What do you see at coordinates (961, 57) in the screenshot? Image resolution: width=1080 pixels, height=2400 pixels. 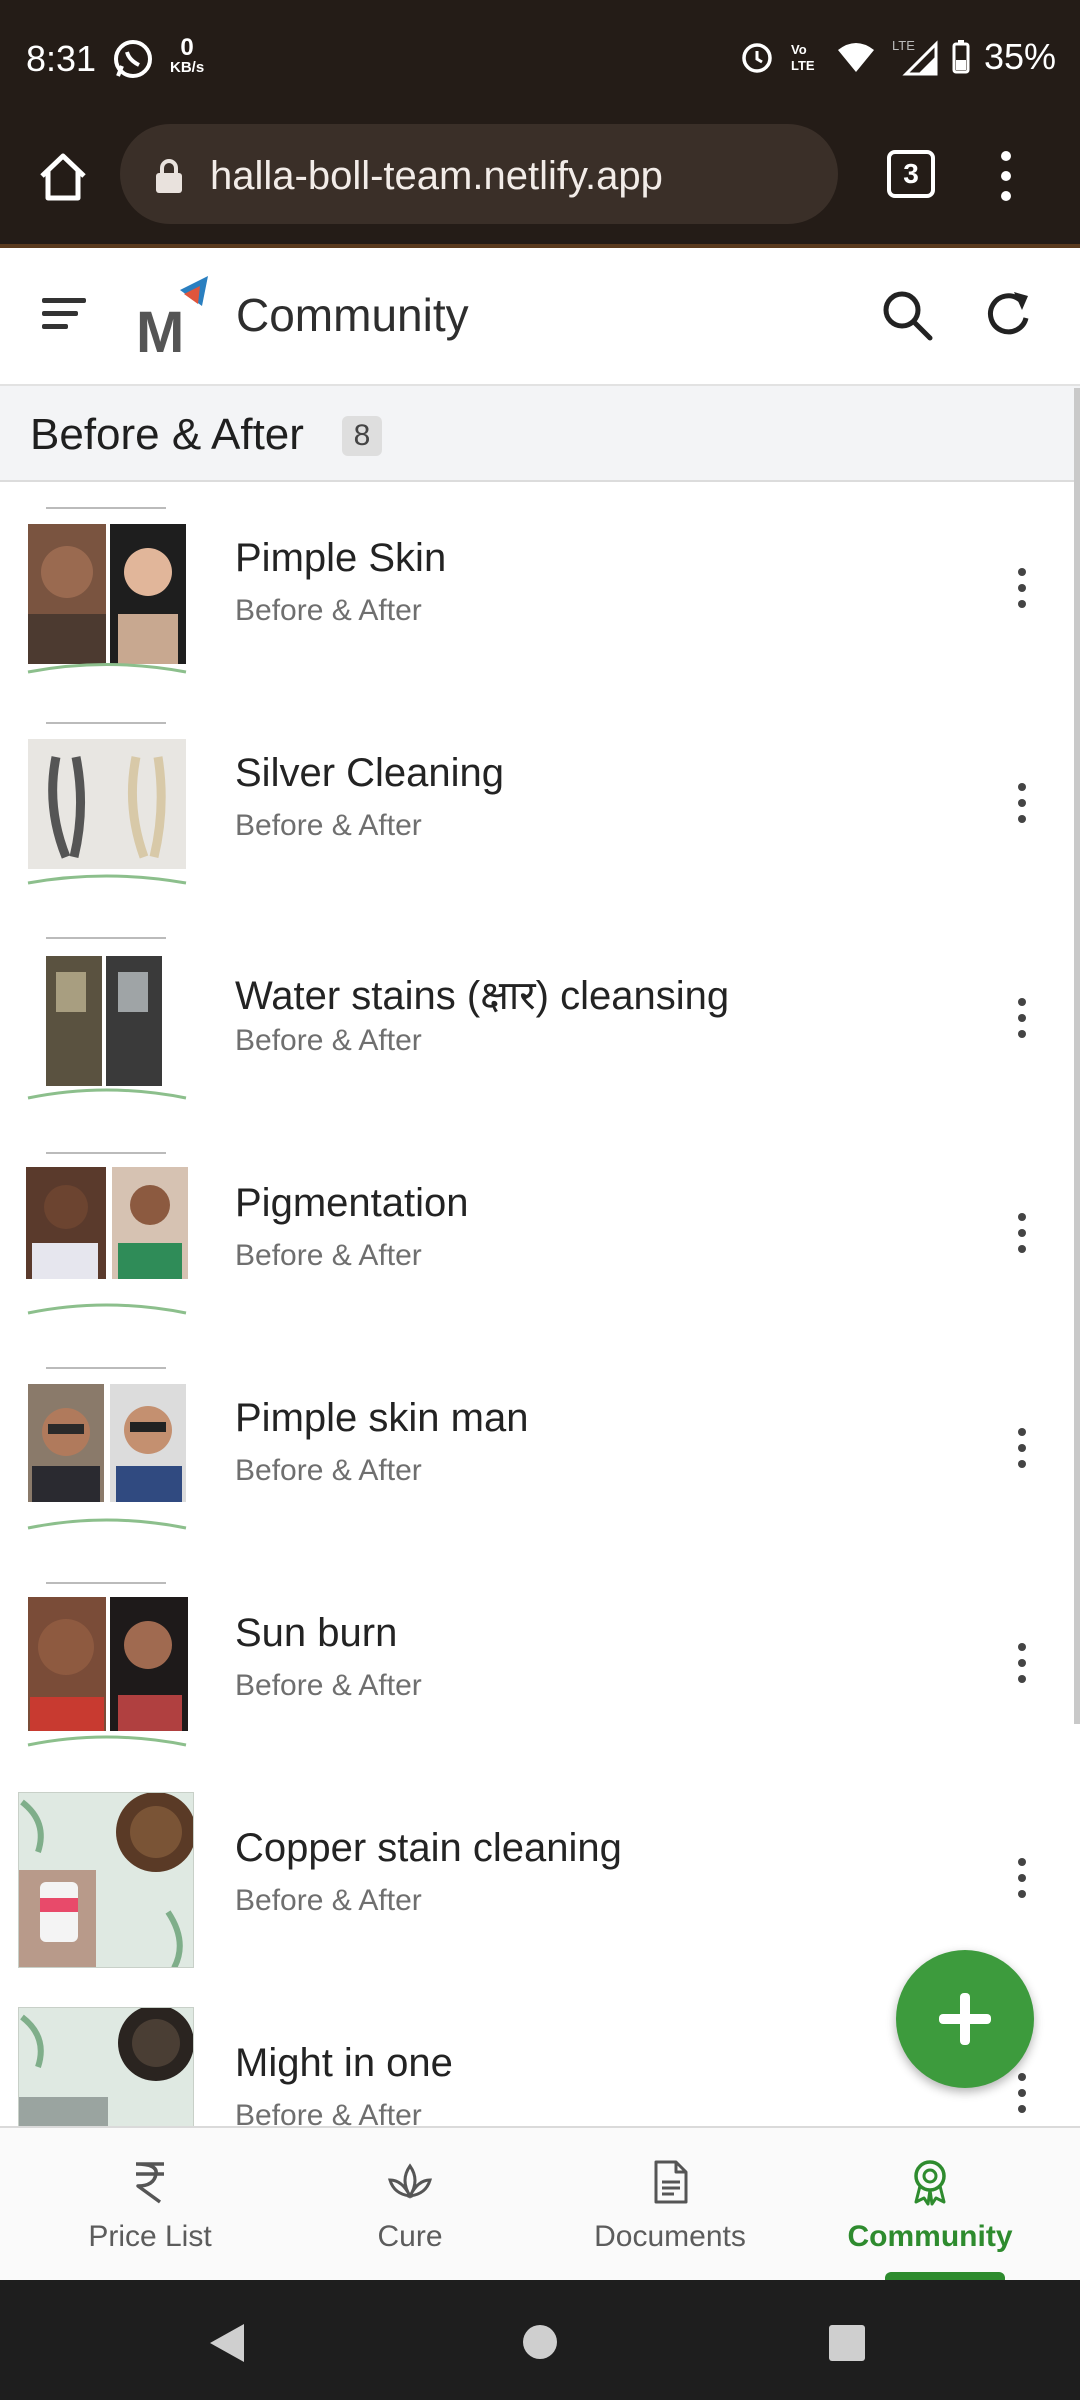 I see `battery-icon` at bounding box center [961, 57].